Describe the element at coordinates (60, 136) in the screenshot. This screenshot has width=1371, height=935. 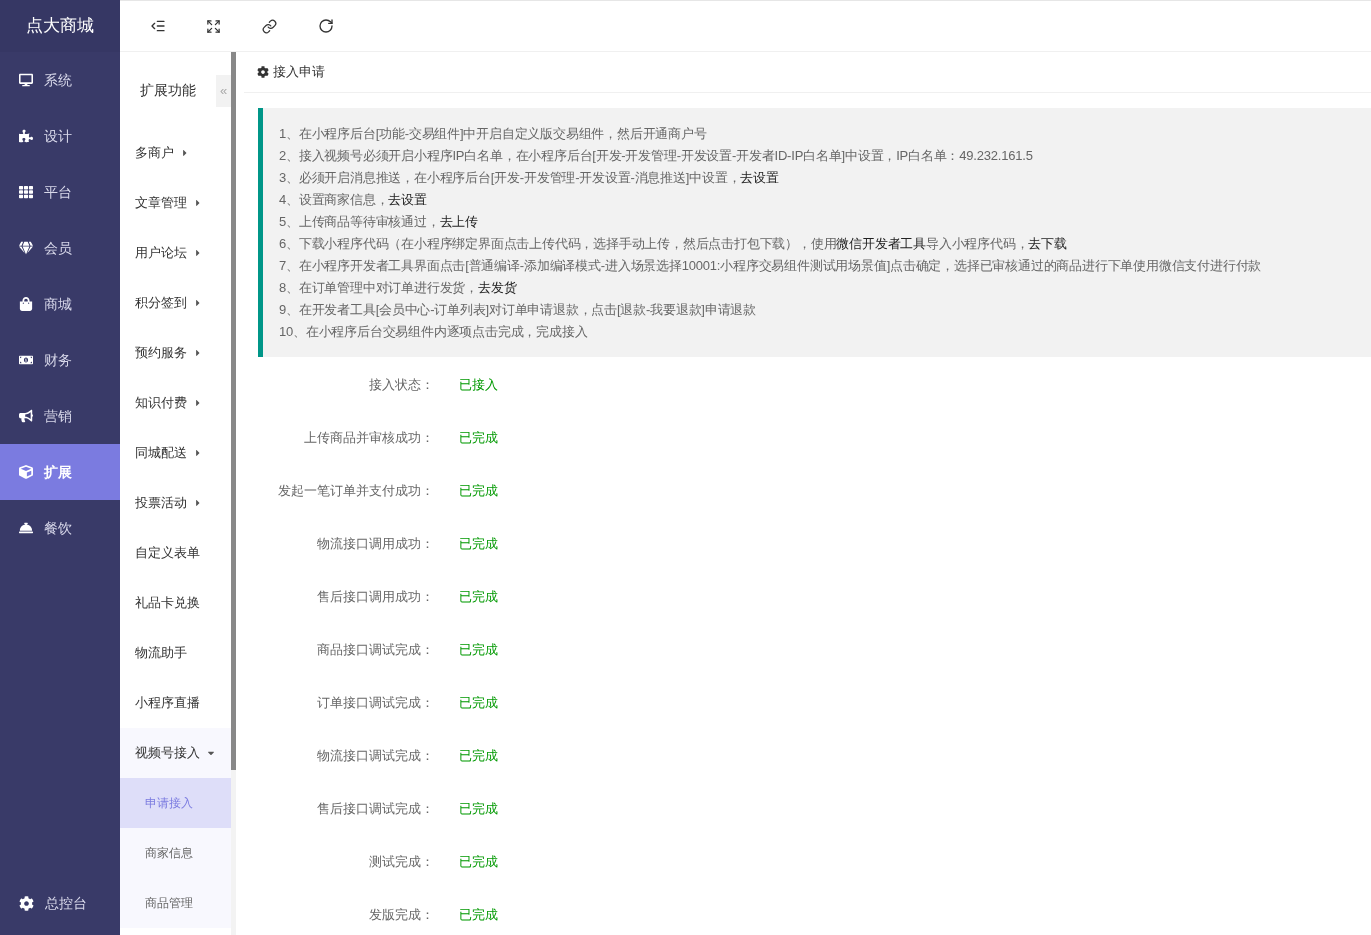
I see `nav-item: 设计` at that location.